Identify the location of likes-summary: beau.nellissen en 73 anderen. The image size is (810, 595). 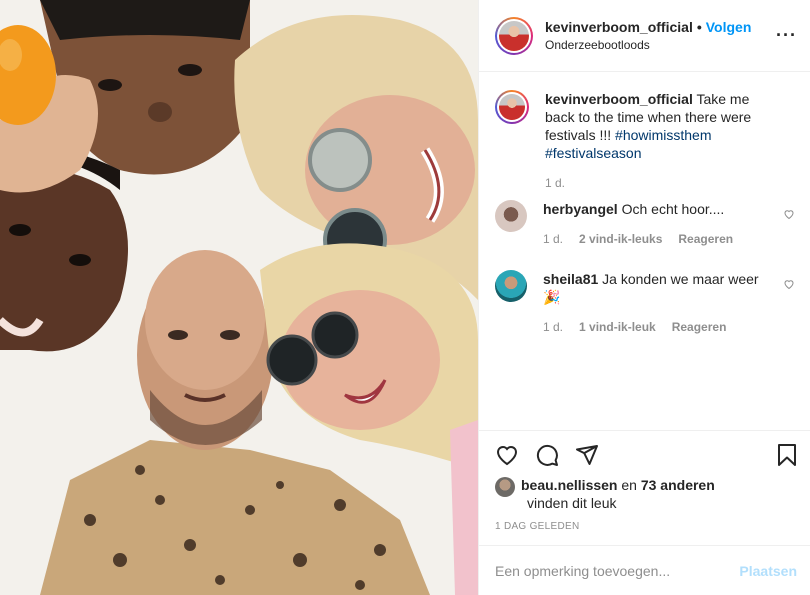
(605, 487).